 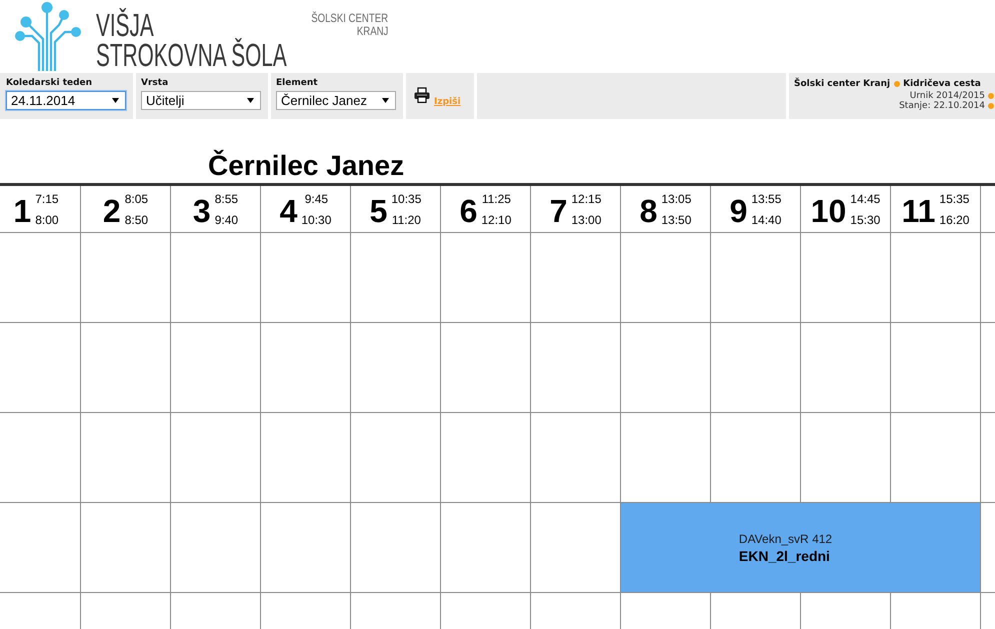 I want to click on filter-label: Element, so click(x=297, y=83).